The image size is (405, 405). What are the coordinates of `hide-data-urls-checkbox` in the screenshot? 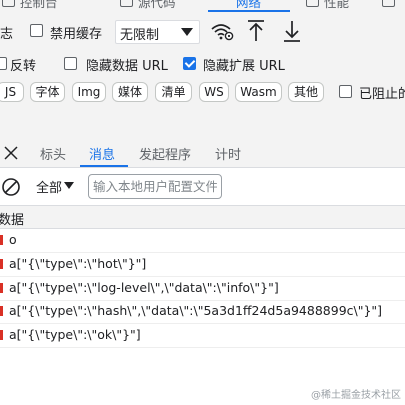 It's located at (70, 63).